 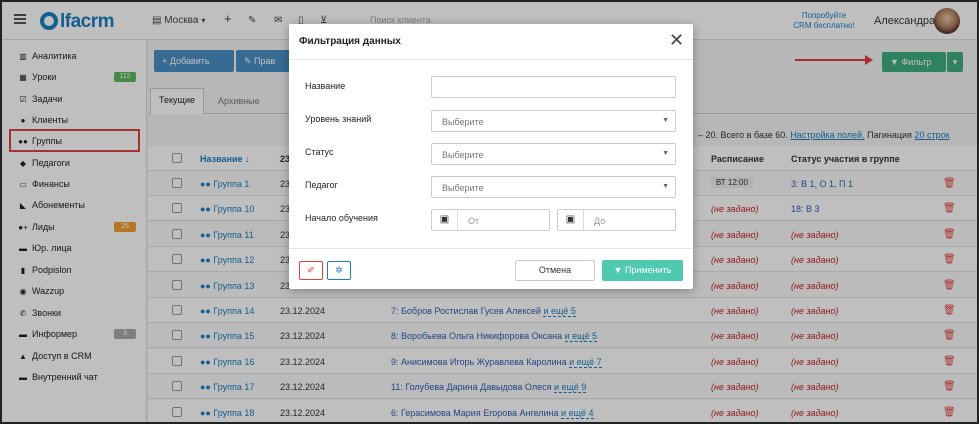 I want to click on date-to-input: ▣ До, so click(x=616, y=220).